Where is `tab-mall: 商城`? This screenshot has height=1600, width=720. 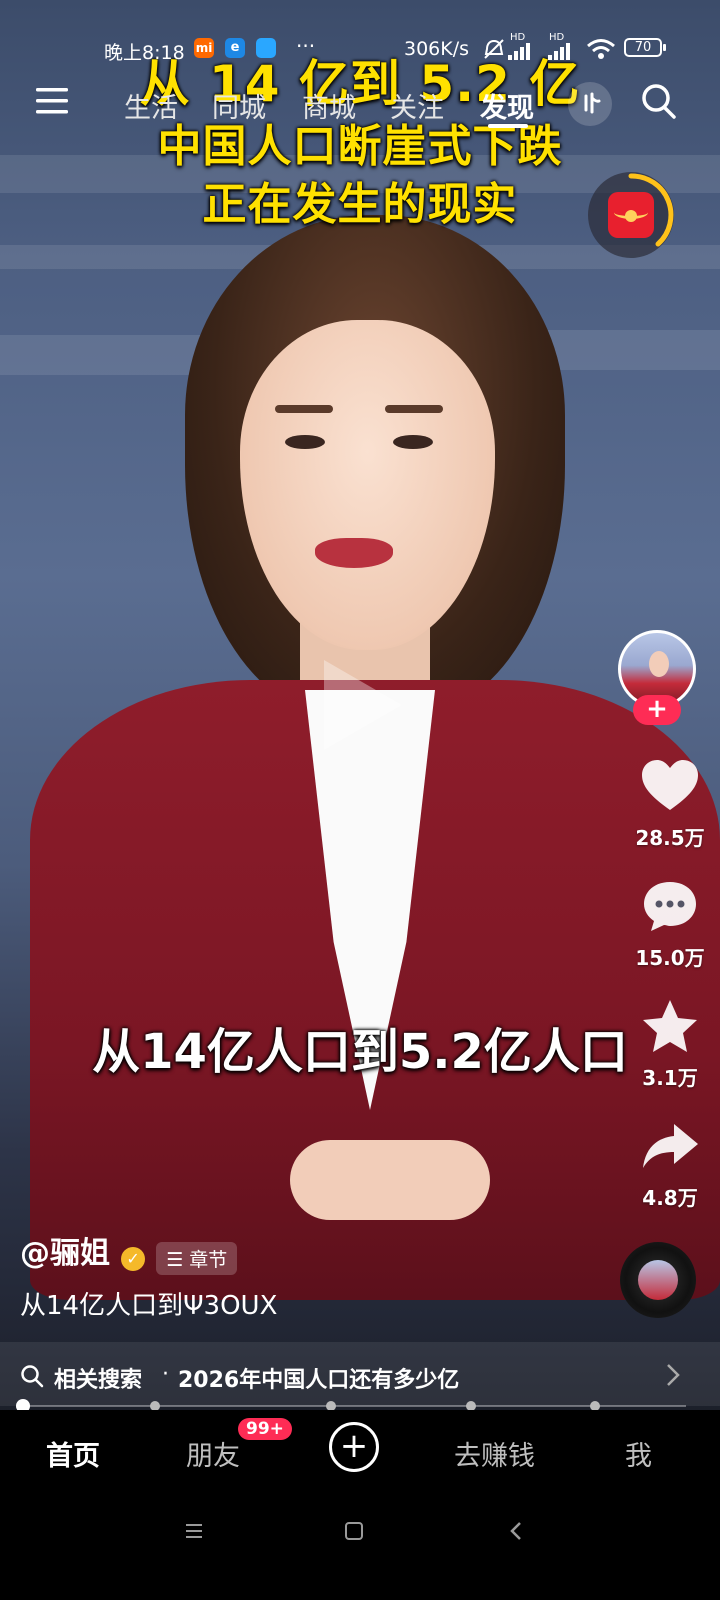
tab-mall: 商城 is located at coordinates (329, 105).